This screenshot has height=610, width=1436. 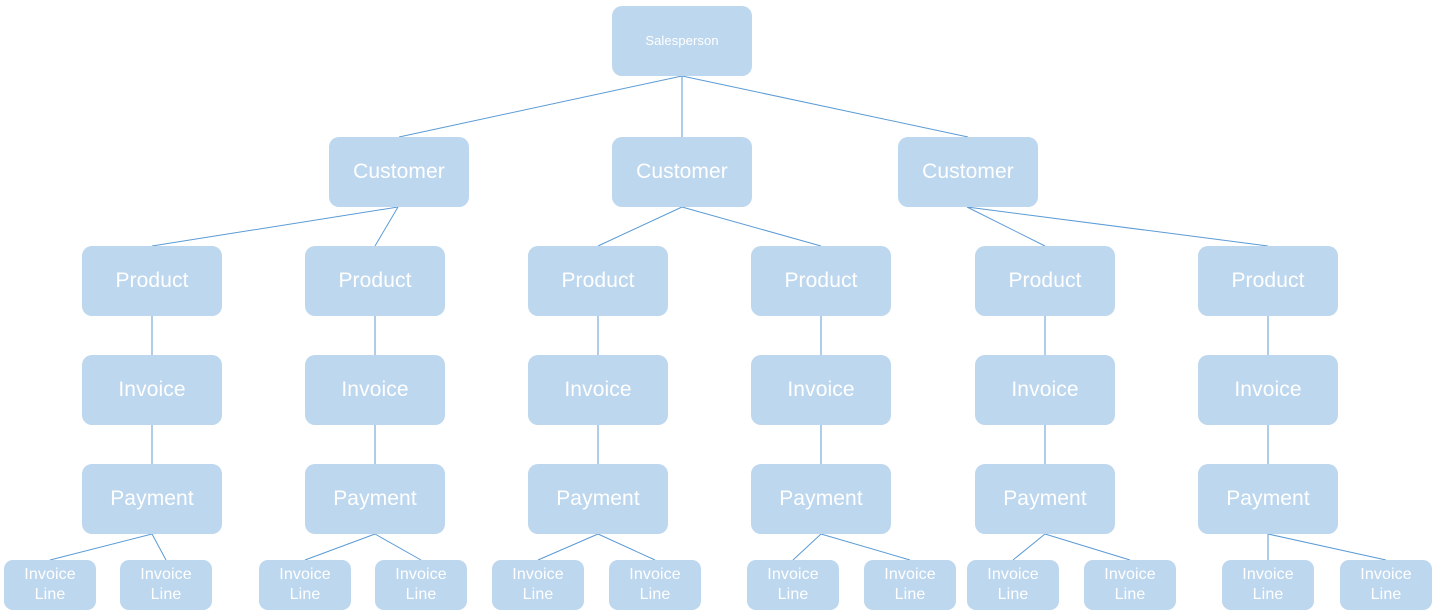 I want to click on node-pr1: Product, so click(x=152, y=281).